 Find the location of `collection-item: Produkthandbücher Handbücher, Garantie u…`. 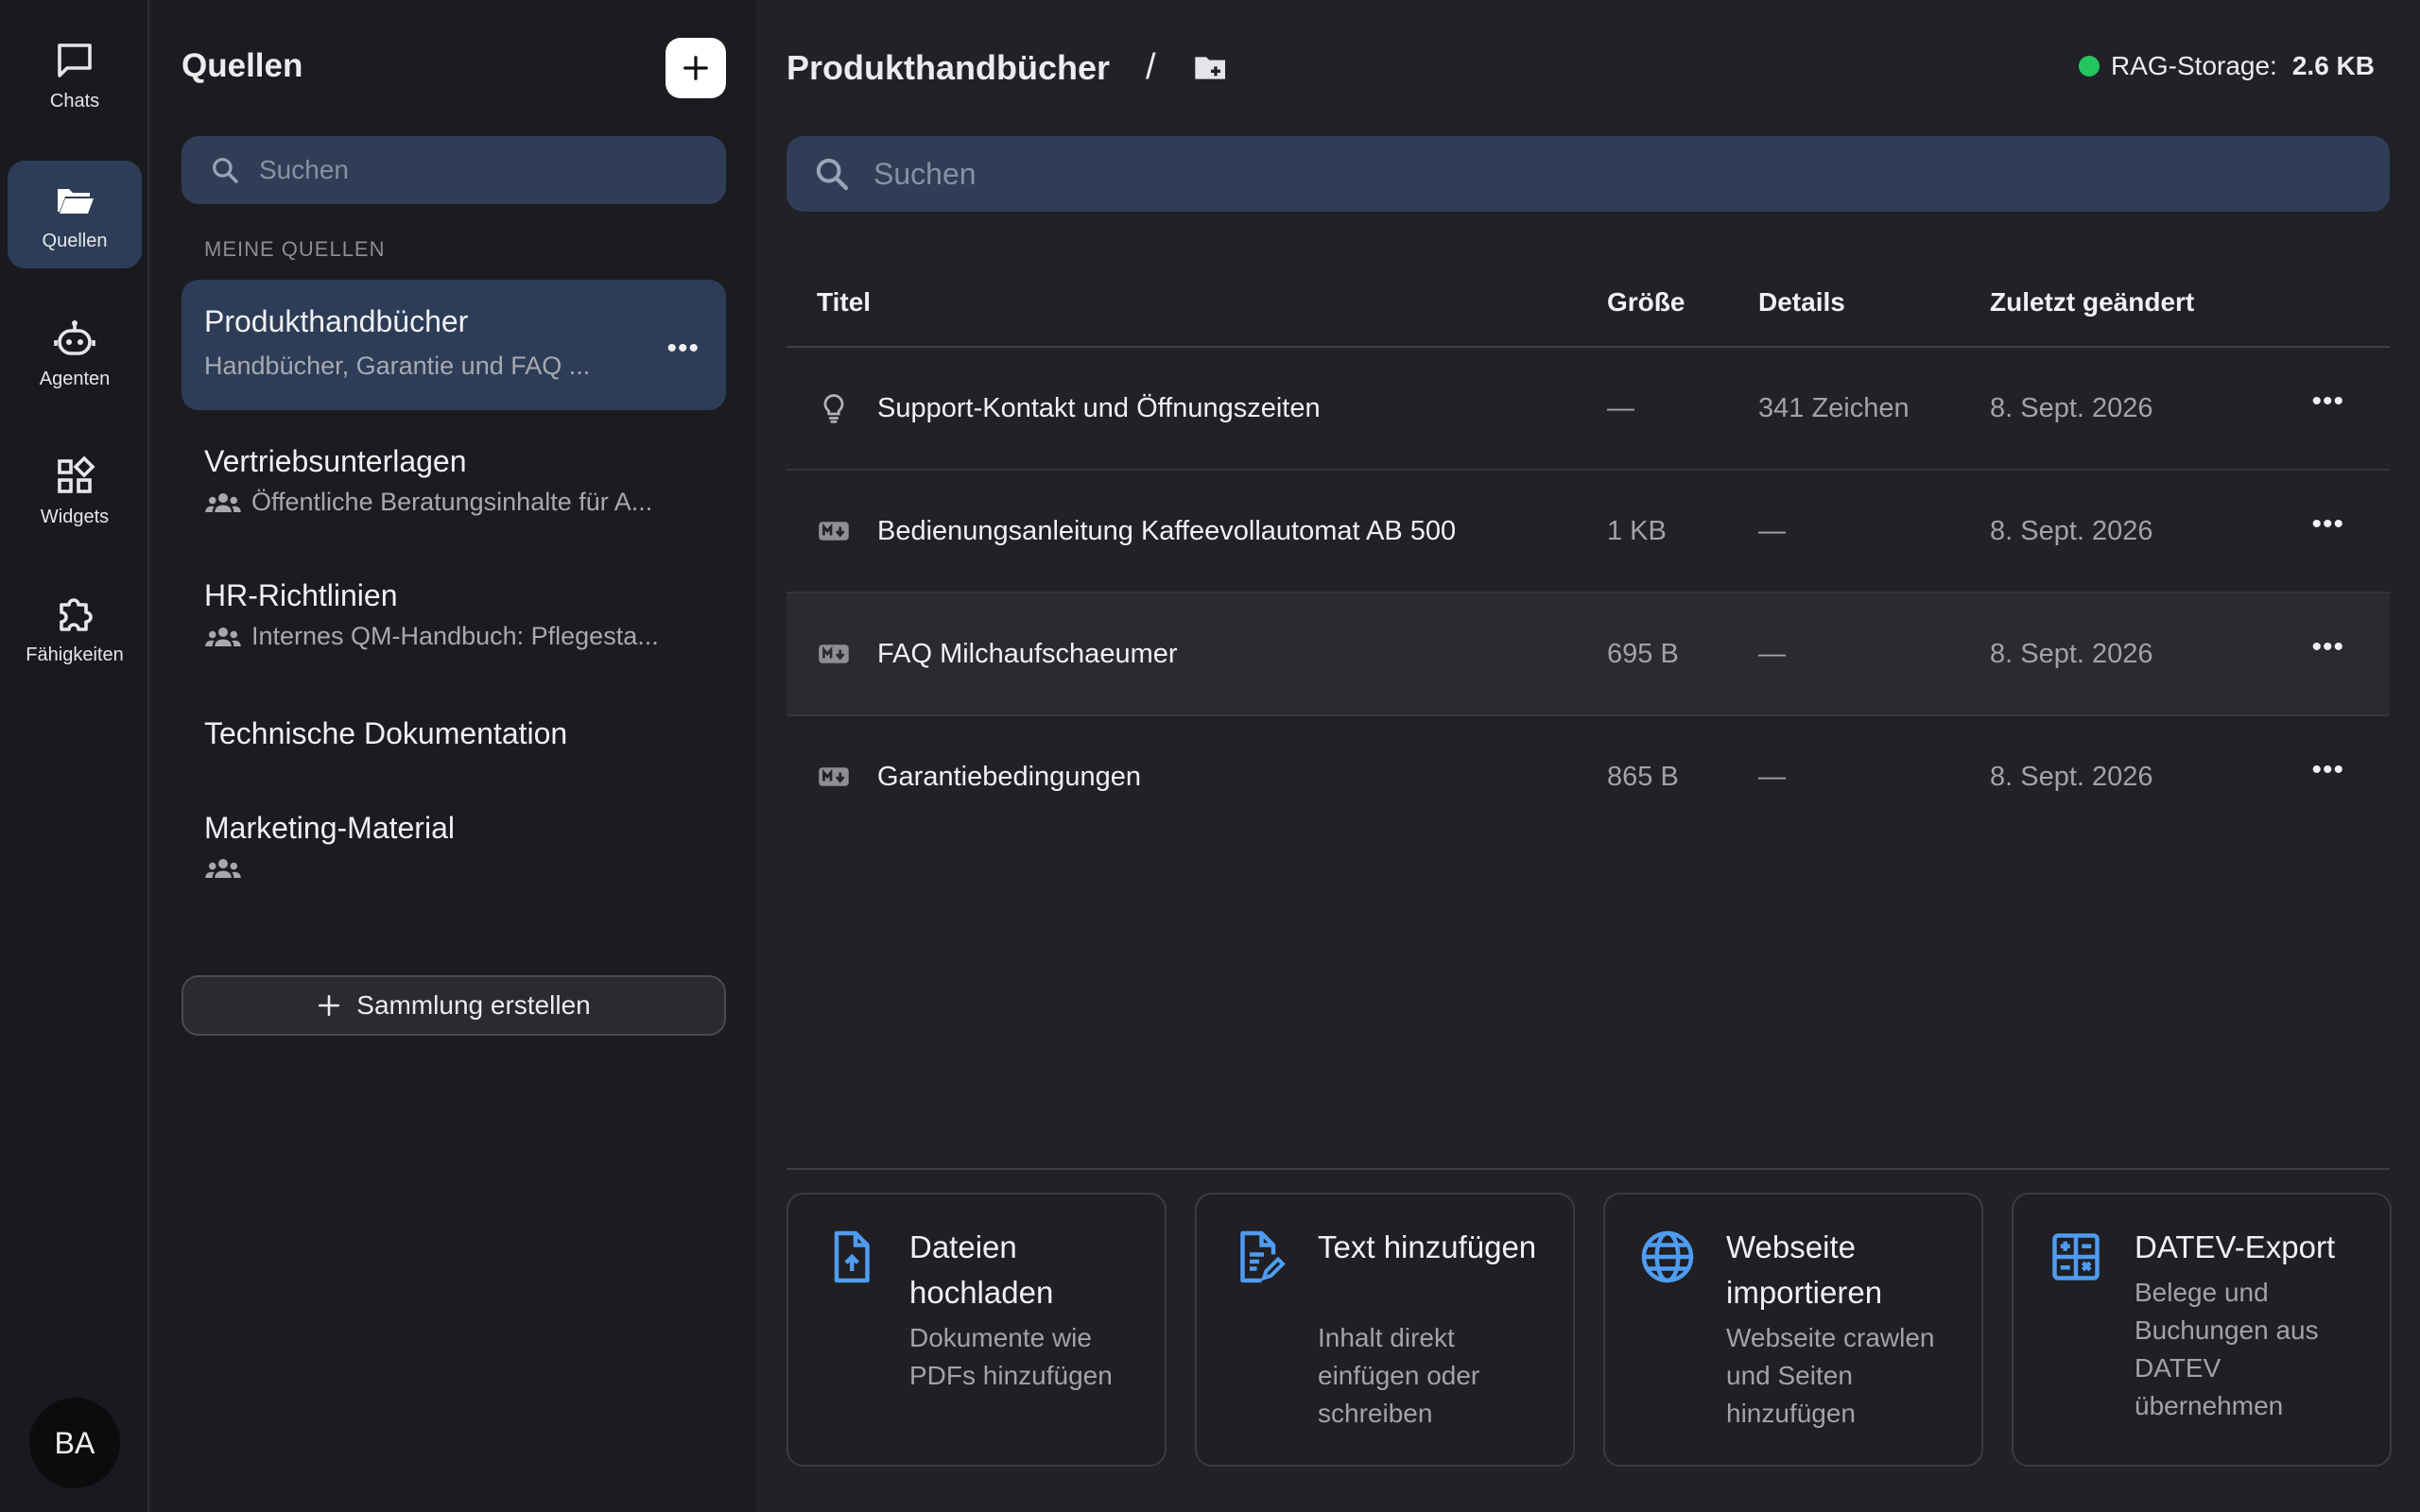

collection-item: Produkthandbücher Handbücher, Garantie u… is located at coordinates (454, 345).